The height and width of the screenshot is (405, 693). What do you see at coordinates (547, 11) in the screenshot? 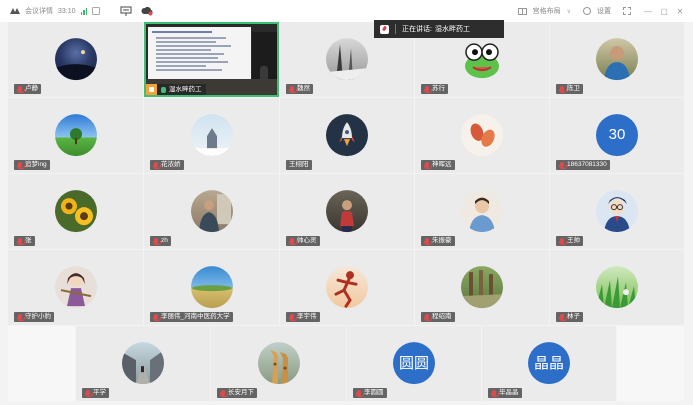
I see `grid-layout-button: 宫格布局` at bounding box center [547, 11].